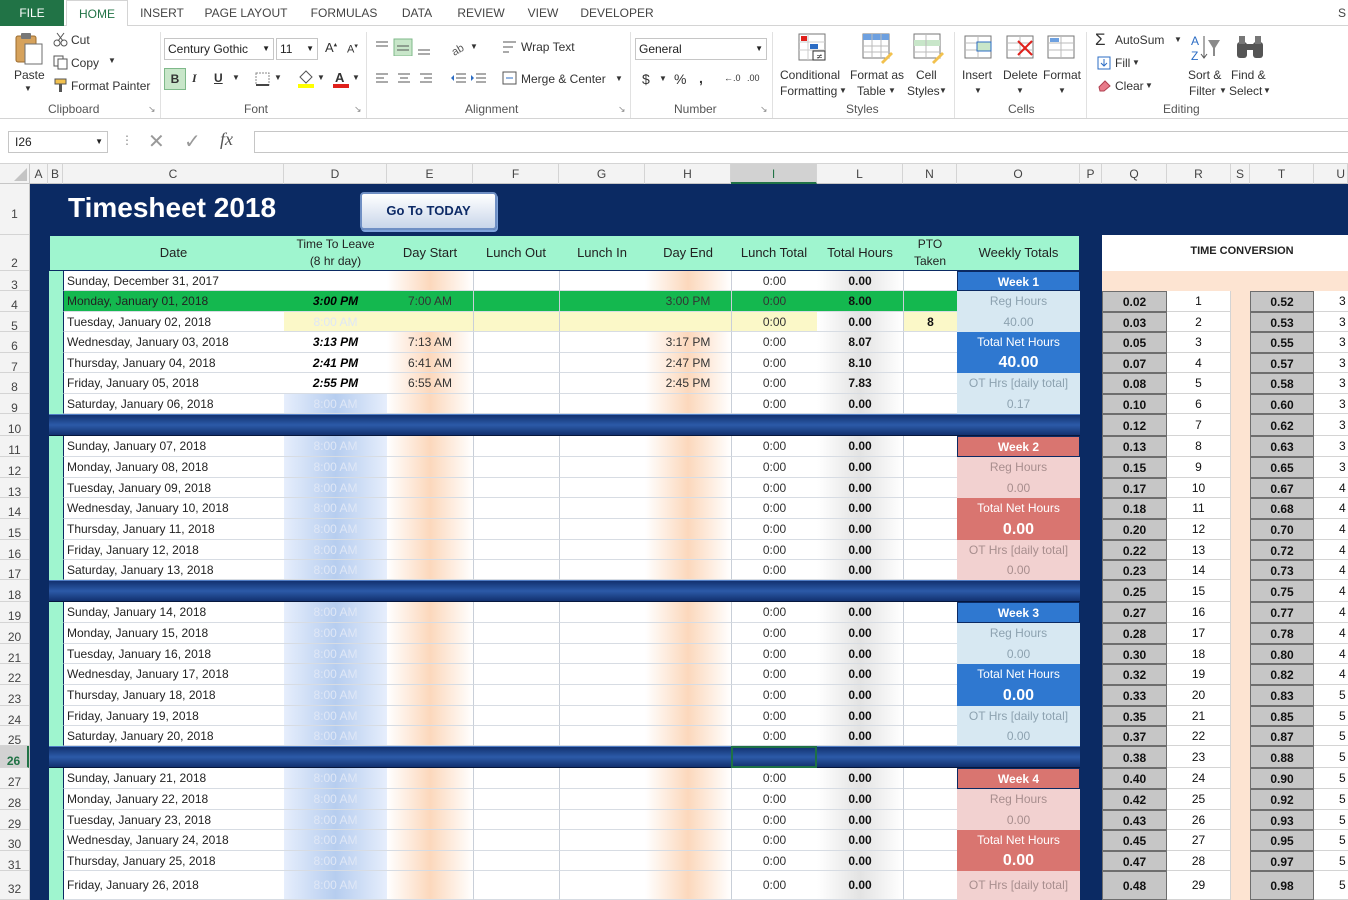  Describe the element at coordinates (680, 79) in the screenshot. I see `percent-icon: %` at that location.